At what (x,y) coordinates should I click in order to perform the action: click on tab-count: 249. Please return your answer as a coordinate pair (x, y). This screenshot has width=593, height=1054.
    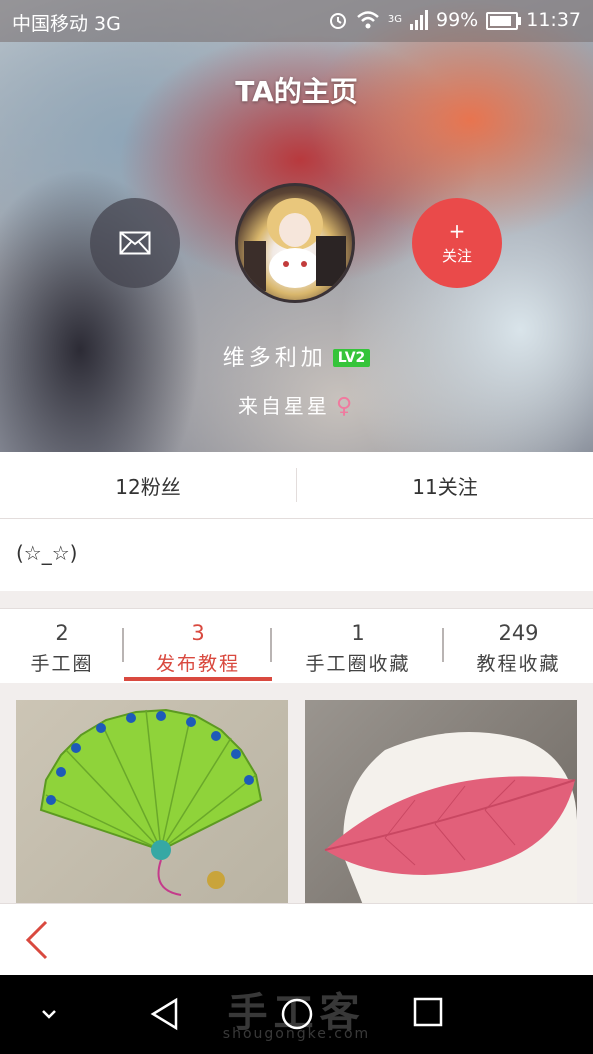
    Looking at the image, I should click on (518, 633).